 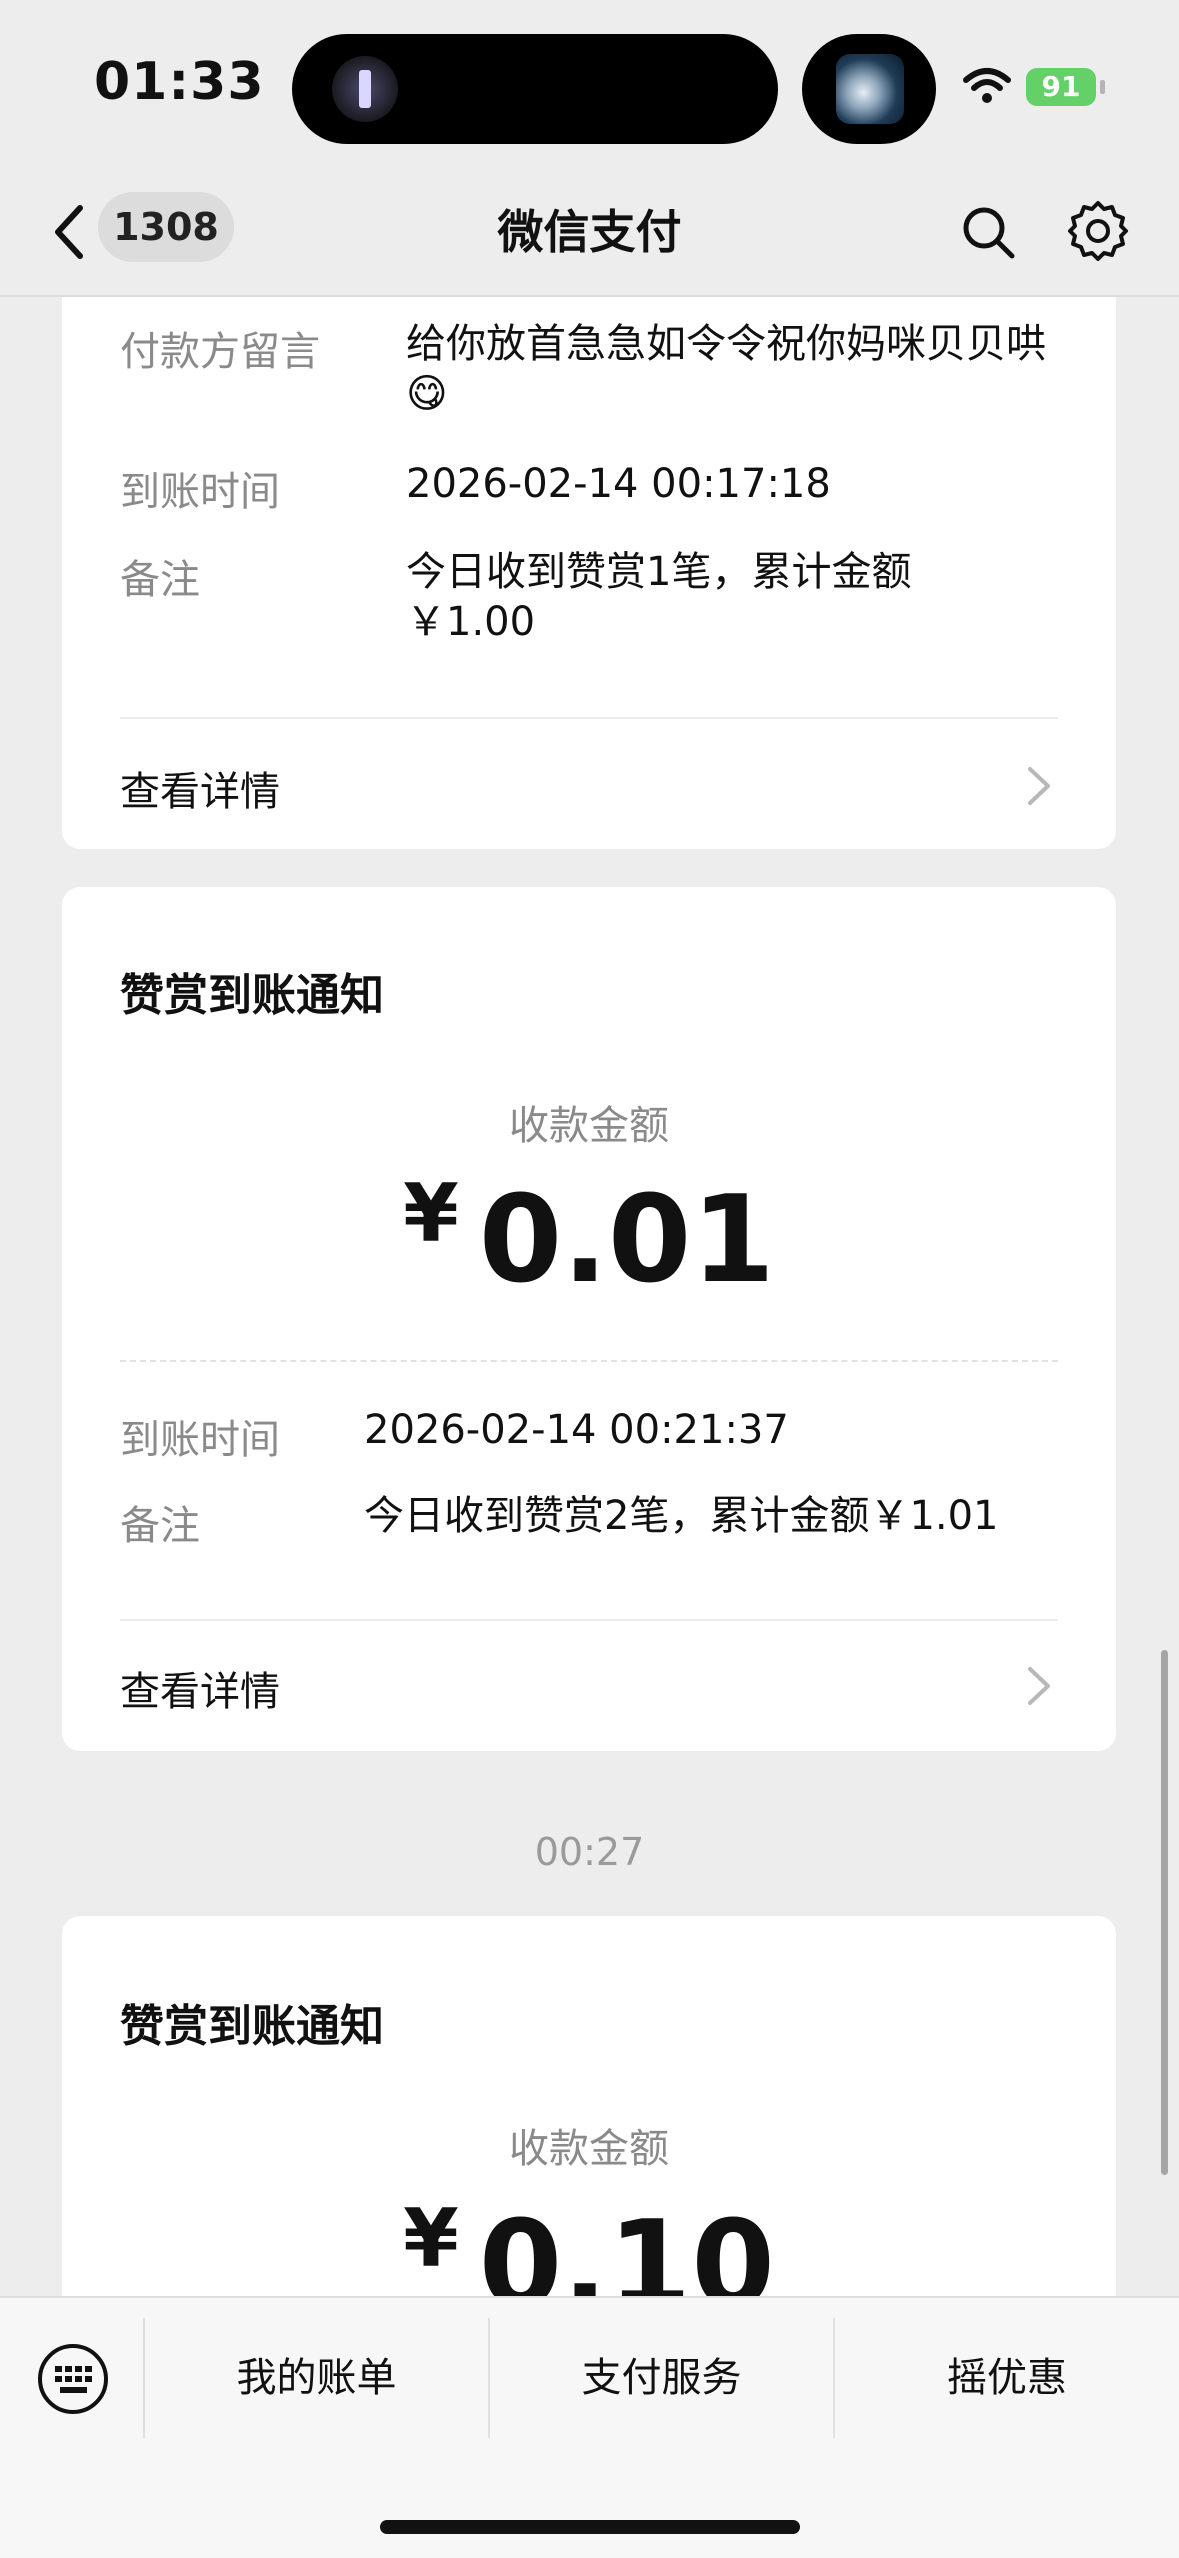 I want to click on search-icon, so click(x=988, y=232).